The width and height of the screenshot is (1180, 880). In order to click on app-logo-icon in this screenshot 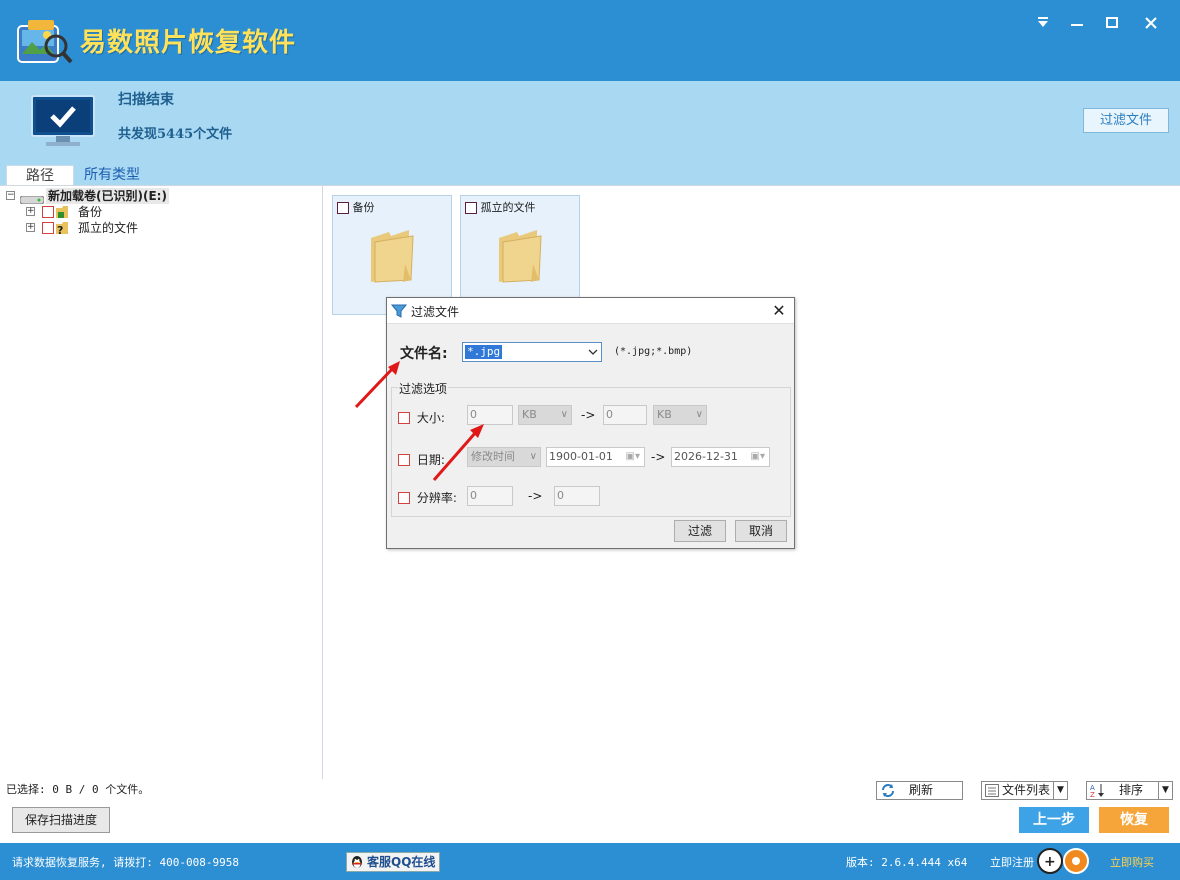, I will do `click(44, 41)`.